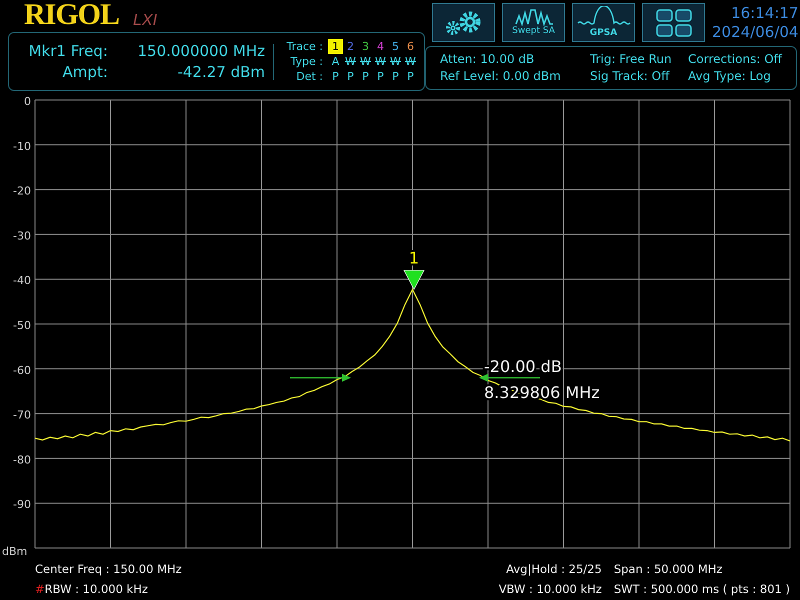 This screenshot has width=800, height=600. Describe the element at coordinates (307, 61) in the screenshot. I see `type-label: Type :` at that location.